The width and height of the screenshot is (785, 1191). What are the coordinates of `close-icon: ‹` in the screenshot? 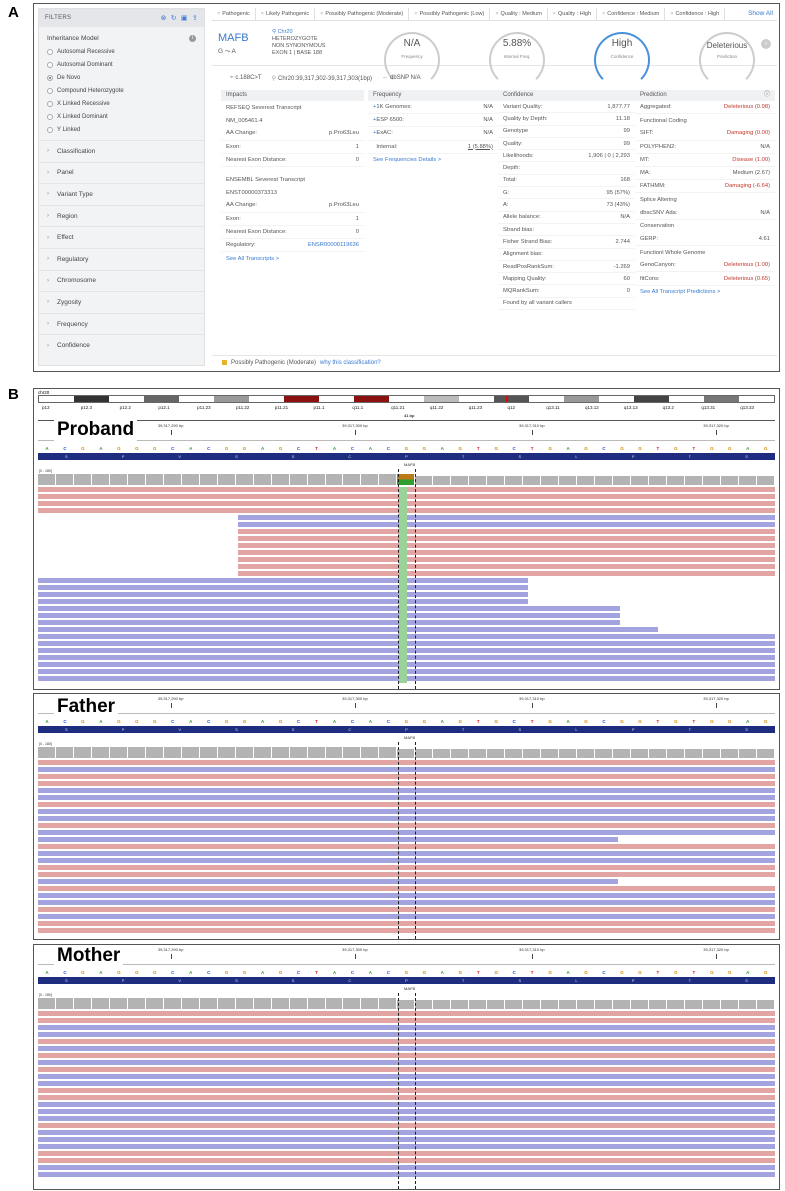 It's located at (766, 44).